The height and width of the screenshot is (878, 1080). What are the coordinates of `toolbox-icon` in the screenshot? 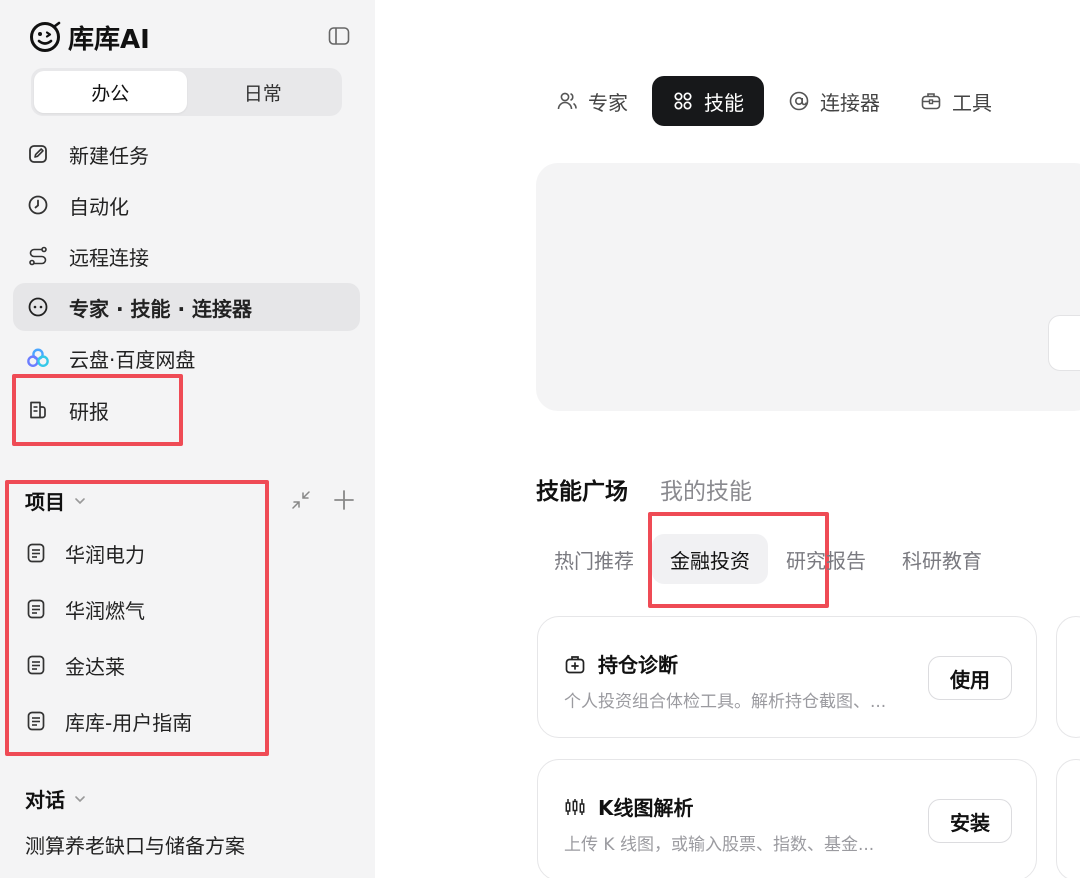 It's located at (931, 101).